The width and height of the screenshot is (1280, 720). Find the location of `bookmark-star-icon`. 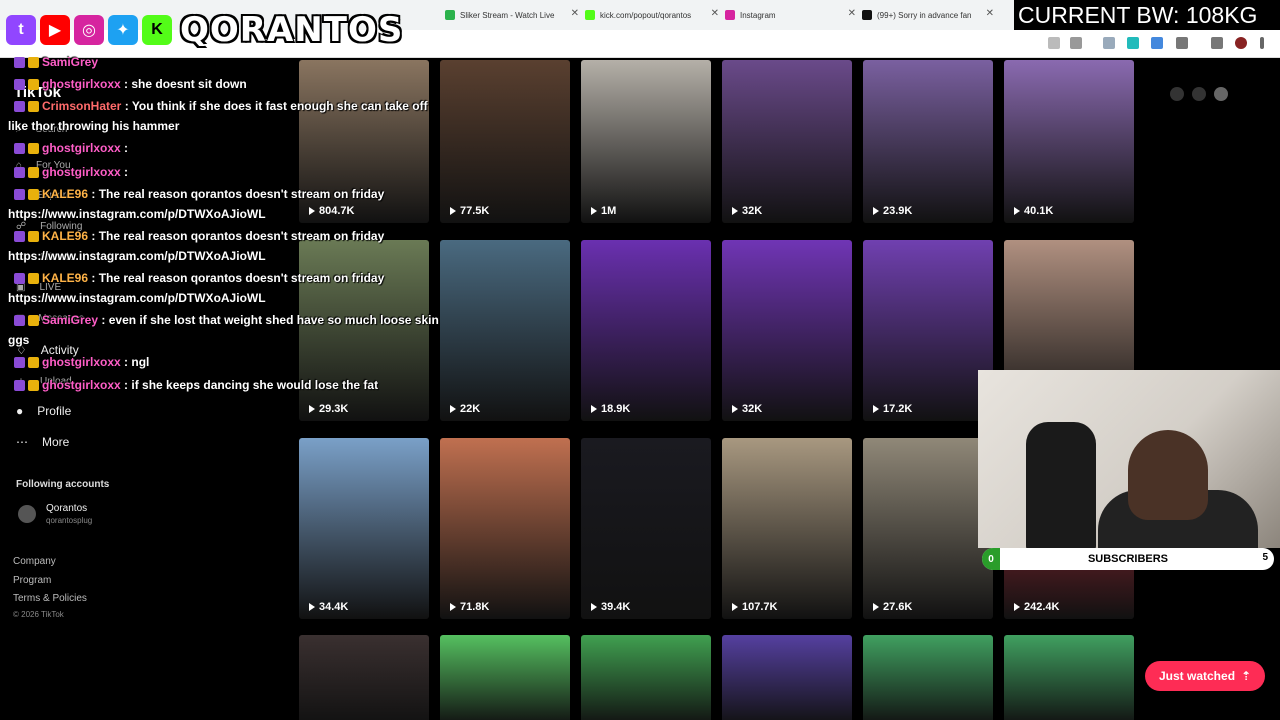

bookmark-star-icon is located at coordinates (1076, 43).